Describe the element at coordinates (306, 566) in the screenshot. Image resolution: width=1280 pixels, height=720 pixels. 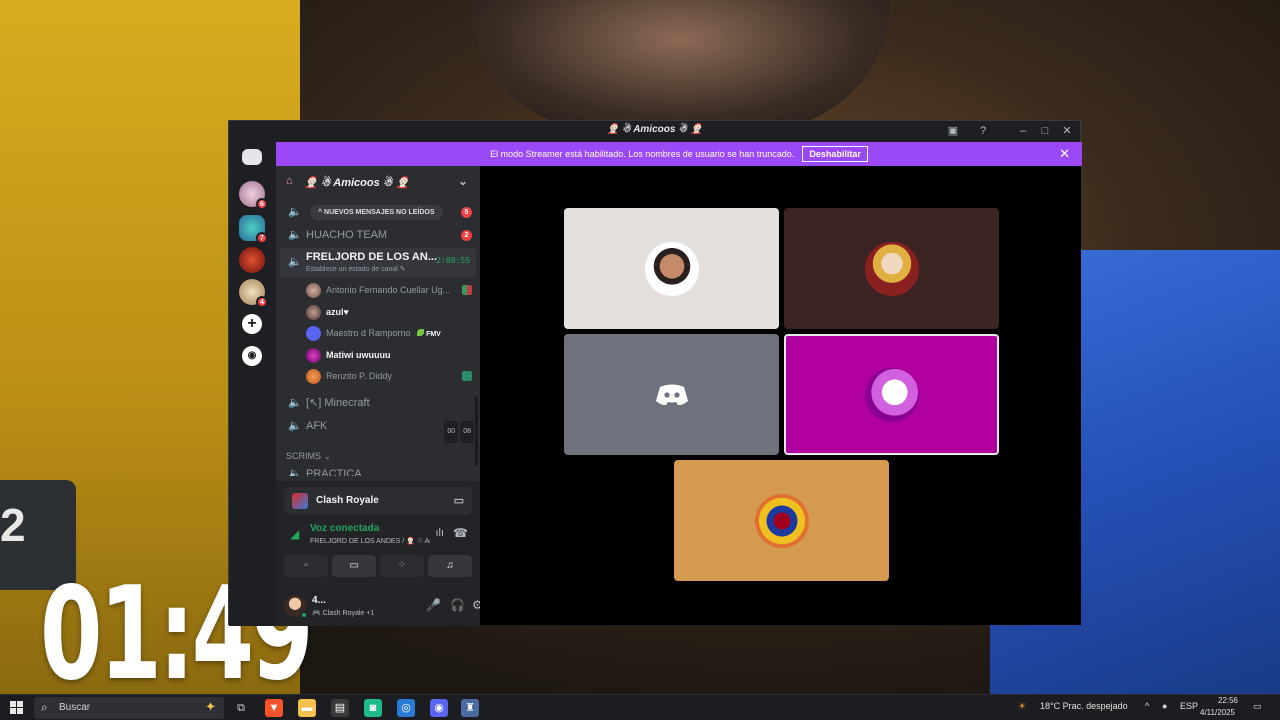
I see `camera-off-button: ▫` at that location.